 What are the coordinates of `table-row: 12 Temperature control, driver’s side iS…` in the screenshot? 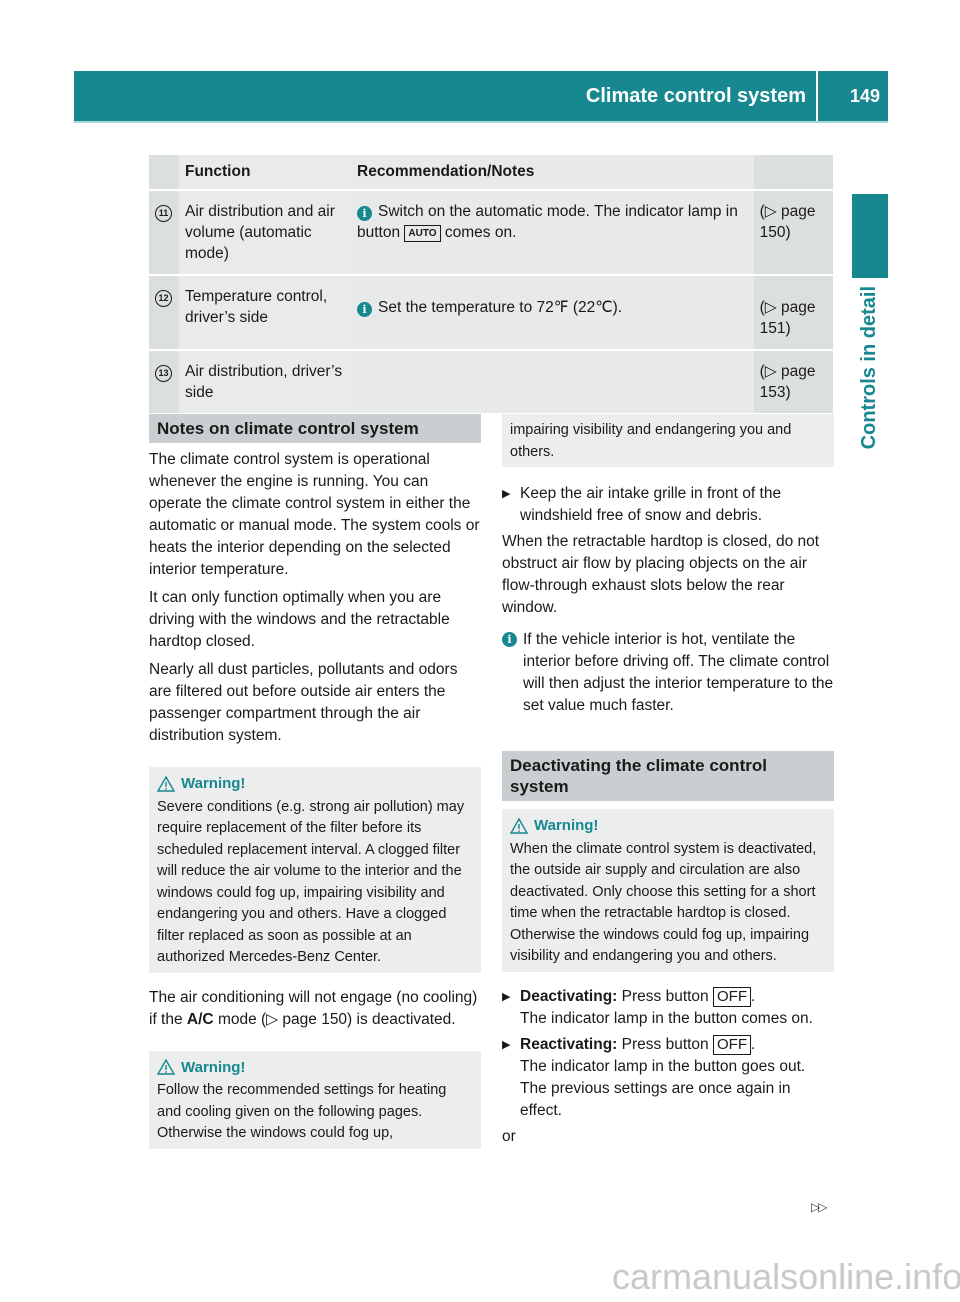 It's located at (491, 313).